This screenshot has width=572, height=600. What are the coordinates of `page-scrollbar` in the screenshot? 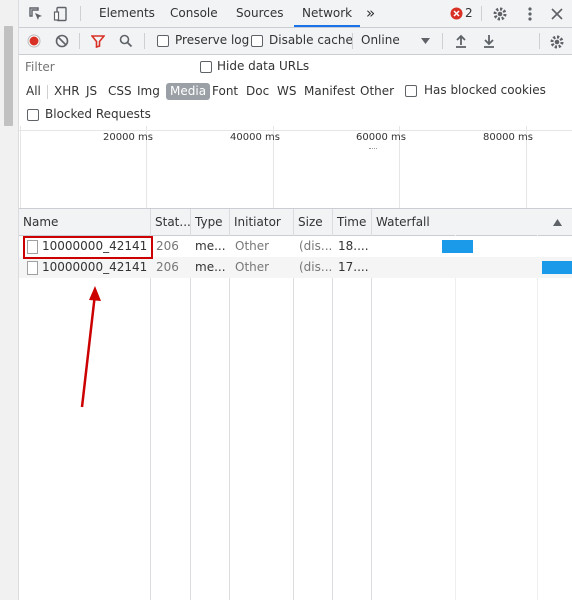 It's located at (9, 300).